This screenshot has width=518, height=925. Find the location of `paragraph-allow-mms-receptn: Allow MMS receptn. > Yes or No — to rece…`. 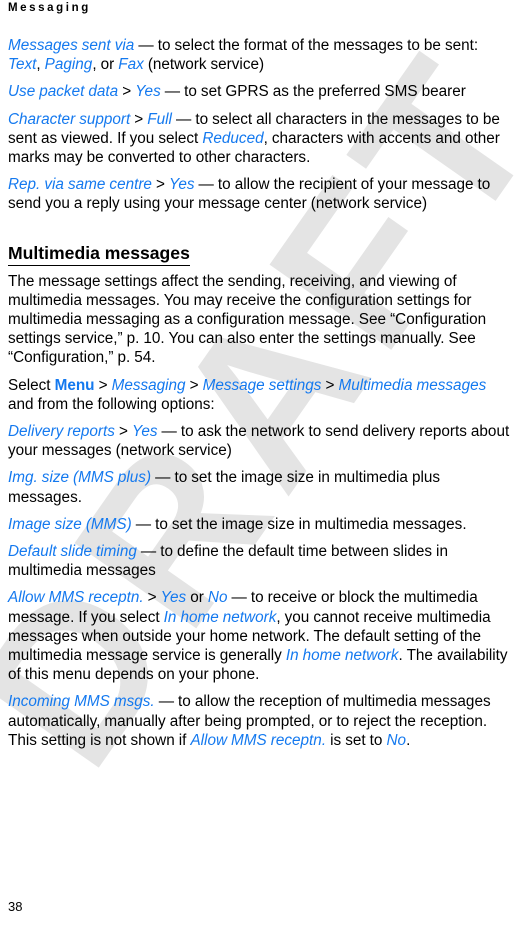

paragraph-allow-mms-receptn: Allow MMS receptn. > Yes or No — to rece… is located at coordinates (259, 636).